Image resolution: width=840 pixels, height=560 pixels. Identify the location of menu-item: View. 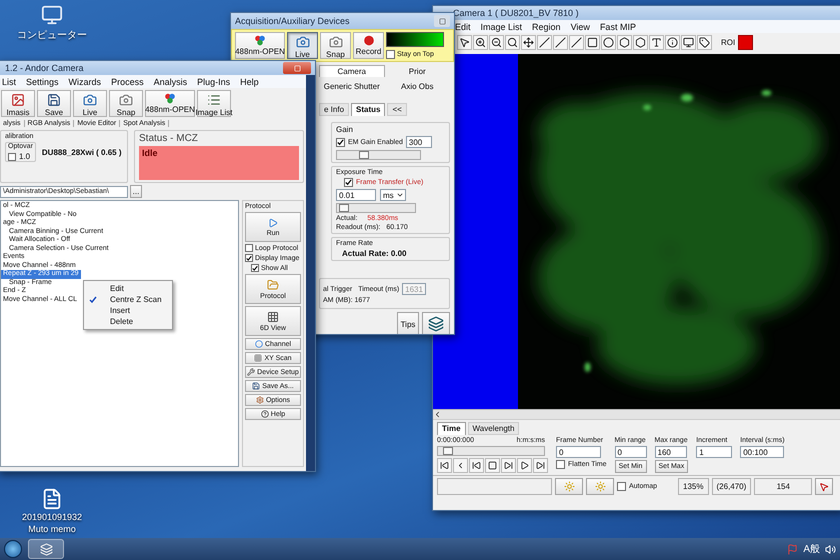
(580, 27).